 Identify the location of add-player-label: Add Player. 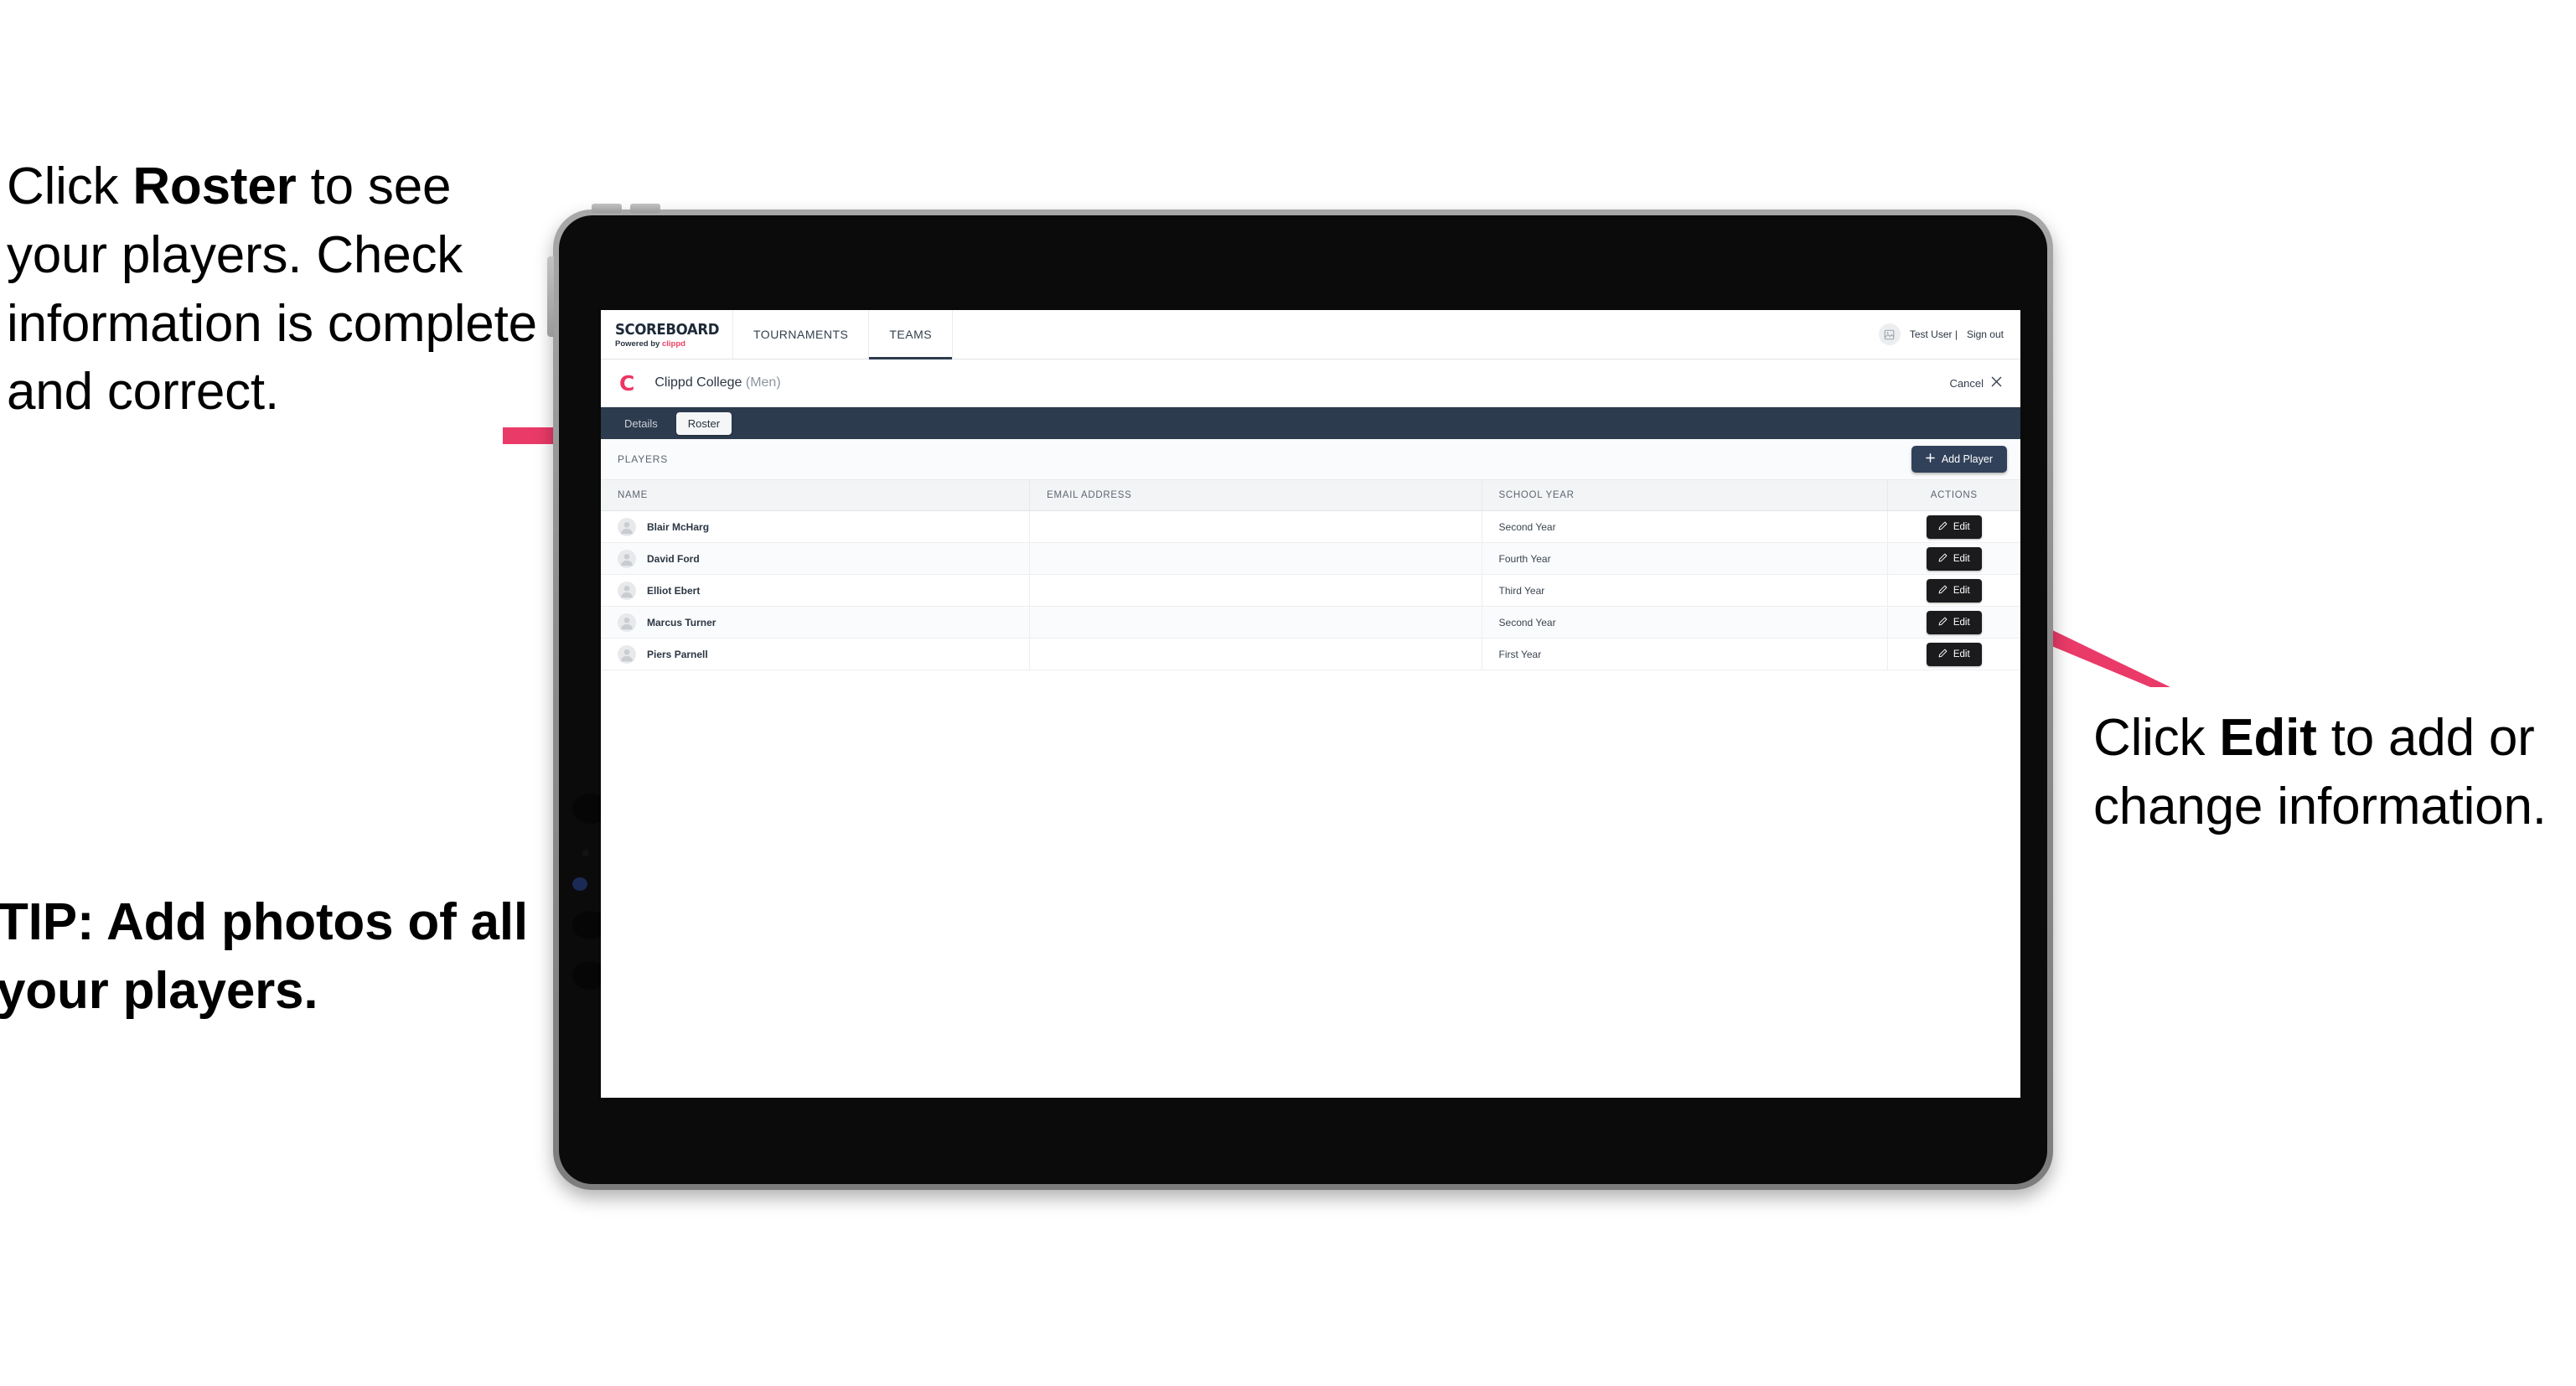
(1967, 459).